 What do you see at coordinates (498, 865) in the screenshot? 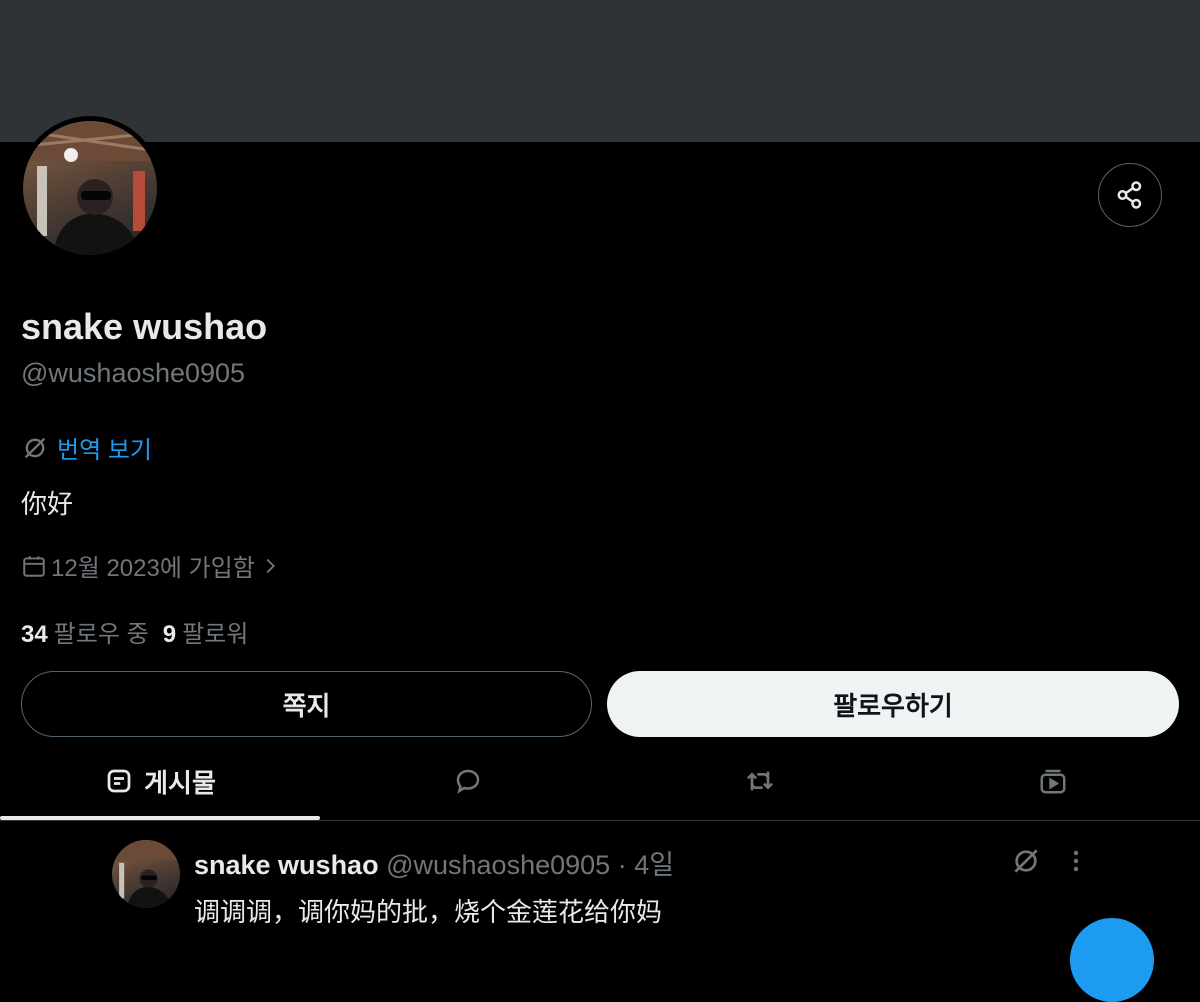
I see `post-author-handle: @wushaoshe0905` at bounding box center [498, 865].